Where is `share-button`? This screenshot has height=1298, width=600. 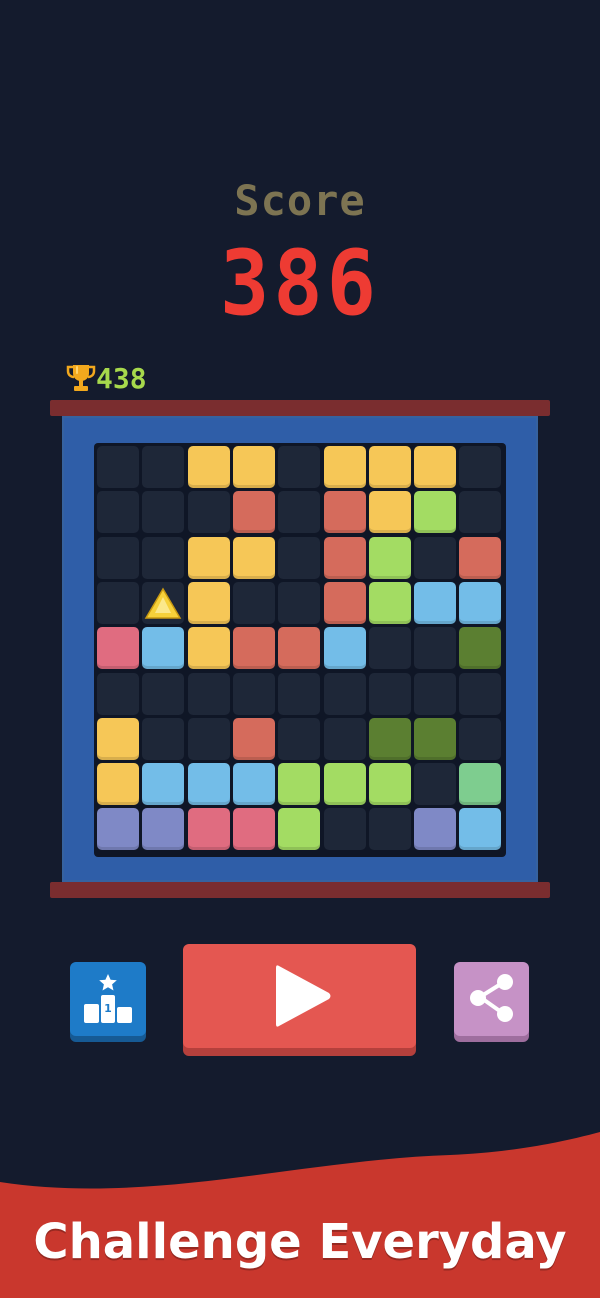 share-button is located at coordinates (491, 999).